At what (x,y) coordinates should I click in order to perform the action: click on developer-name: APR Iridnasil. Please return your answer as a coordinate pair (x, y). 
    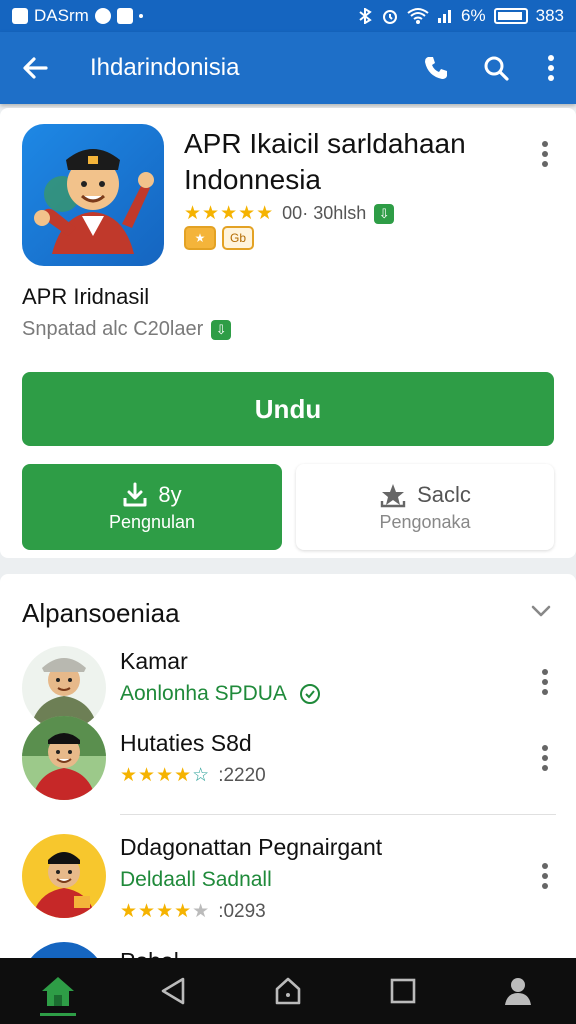
    Looking at the image, I should click on (85, 297).